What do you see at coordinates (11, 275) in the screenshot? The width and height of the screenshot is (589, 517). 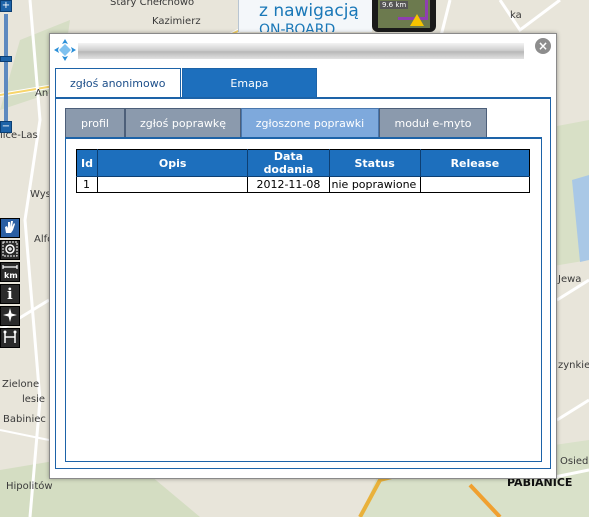 I see `measure-km-label: km` at bounding box center [11, 275].